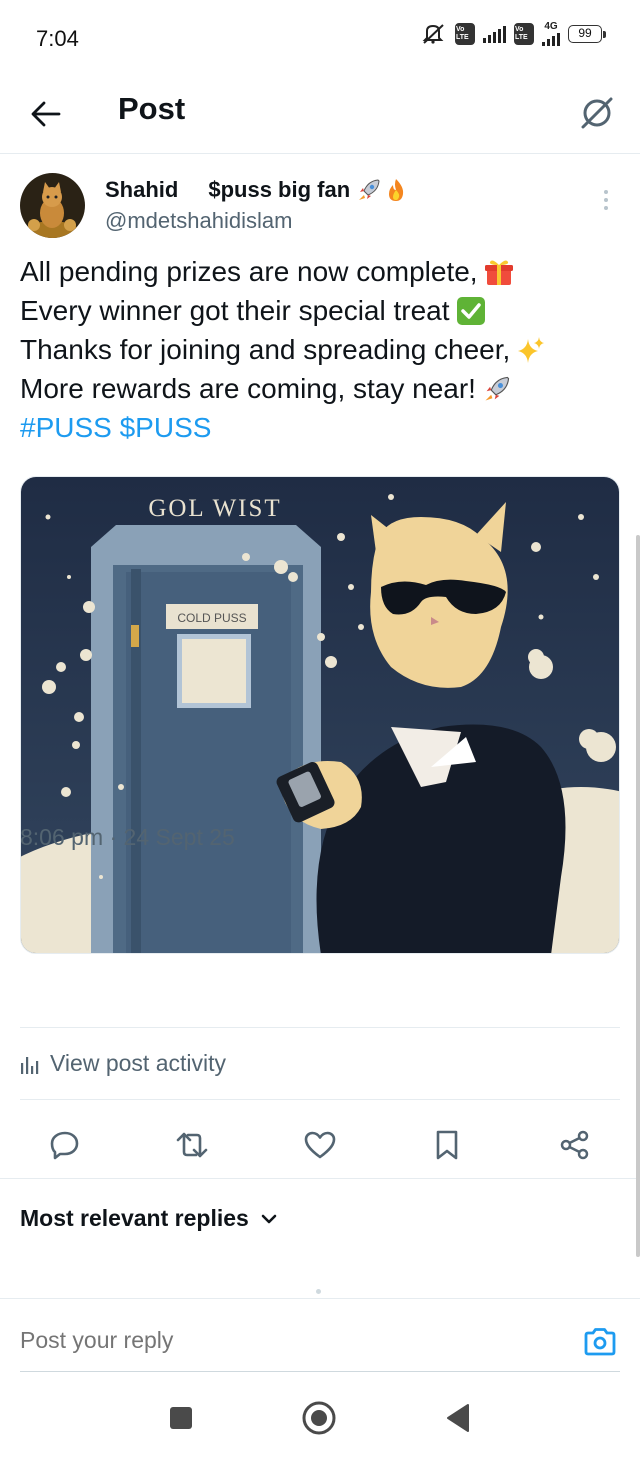  What do you see at coordinates (606, 200) in the screenshot?
I see `more-options-button` at bounding box center [606, 200].